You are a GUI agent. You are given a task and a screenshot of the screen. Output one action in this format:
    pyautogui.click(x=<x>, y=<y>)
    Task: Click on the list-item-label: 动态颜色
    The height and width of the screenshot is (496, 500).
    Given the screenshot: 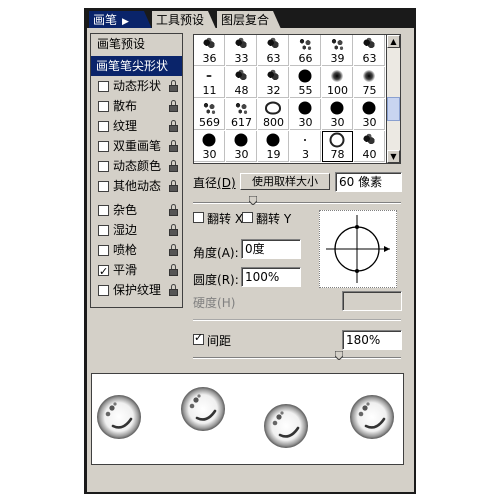 What is the action you would take?
    pyautogui.click(x=137, y=166)
    